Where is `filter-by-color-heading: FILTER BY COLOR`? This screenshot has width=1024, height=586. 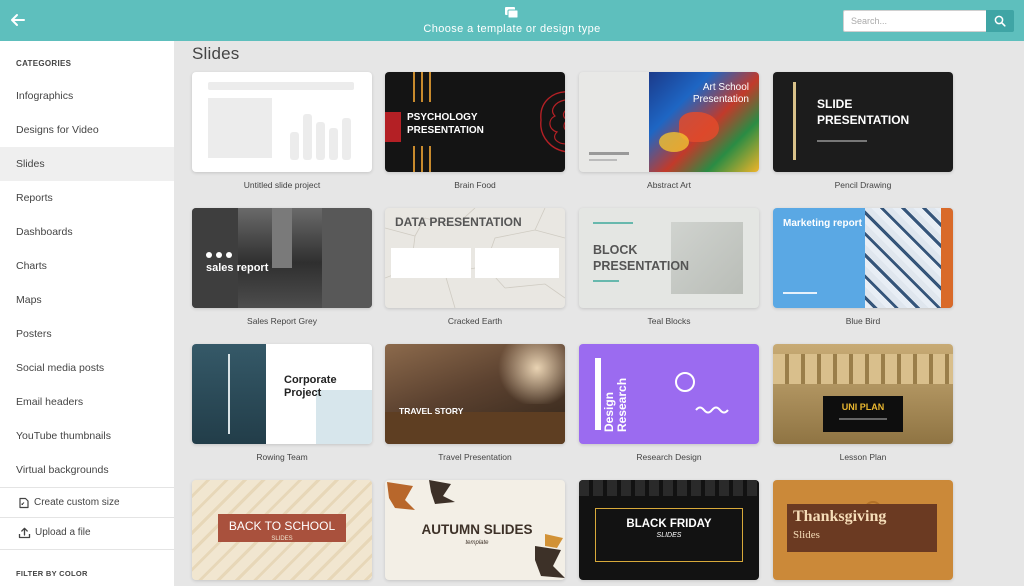 filter-by-color-heading: FILTER BY COLOR is located at coordinates (52, 573).